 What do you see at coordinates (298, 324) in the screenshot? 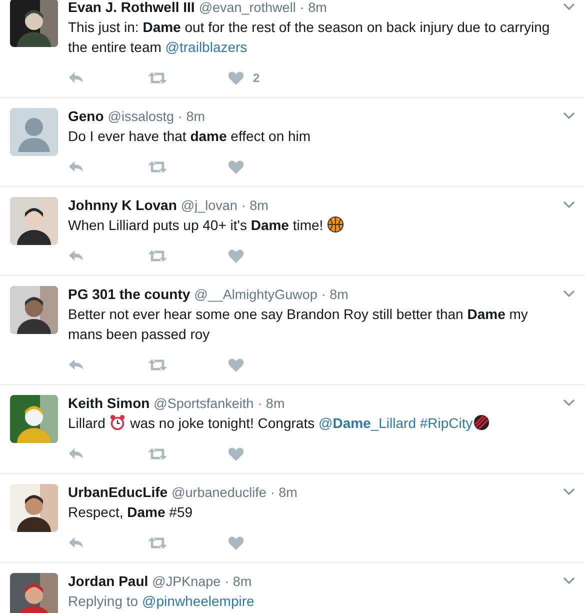
I see `tweet-text: Better not ever hear some one say Brandon Roy still better than Dame my mans been passed roy` at bounding box center [298, 324].